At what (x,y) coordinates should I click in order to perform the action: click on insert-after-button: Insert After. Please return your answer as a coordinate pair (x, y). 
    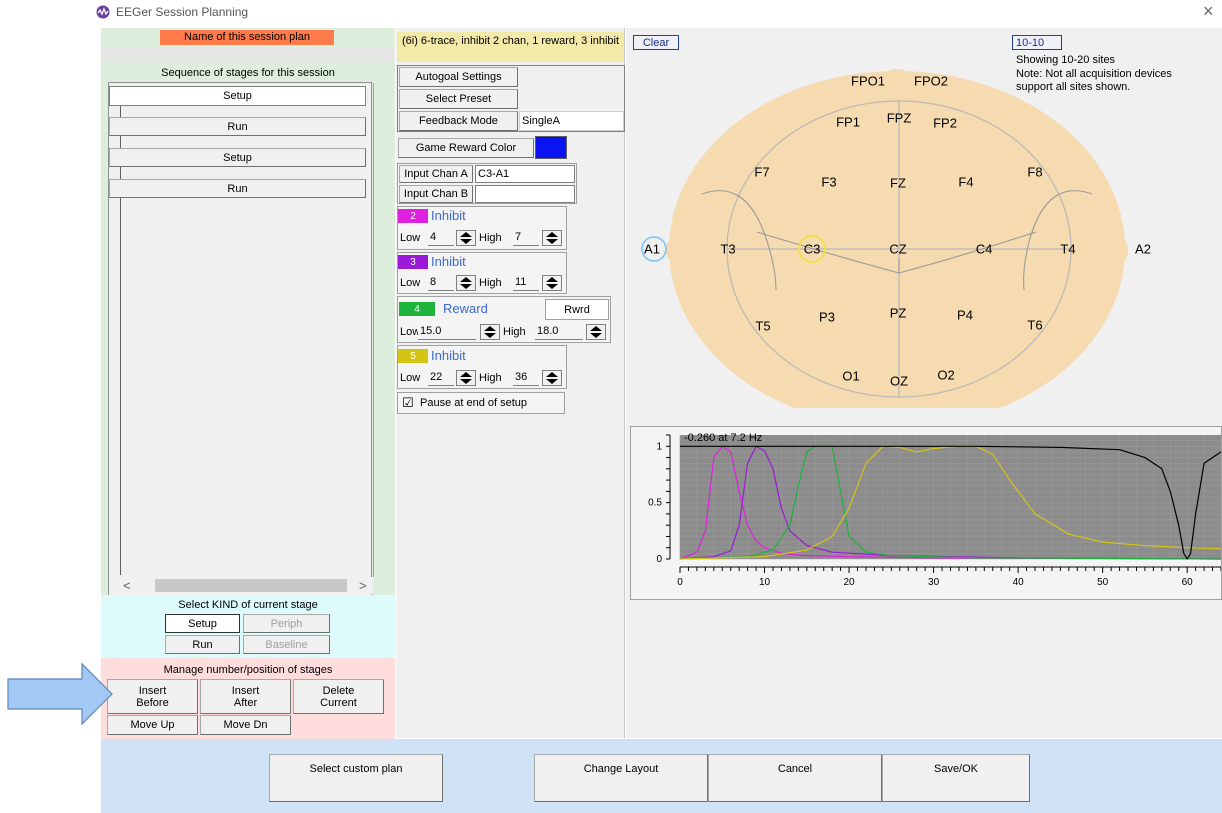
    Looking at the image, I should click on (245, 696).